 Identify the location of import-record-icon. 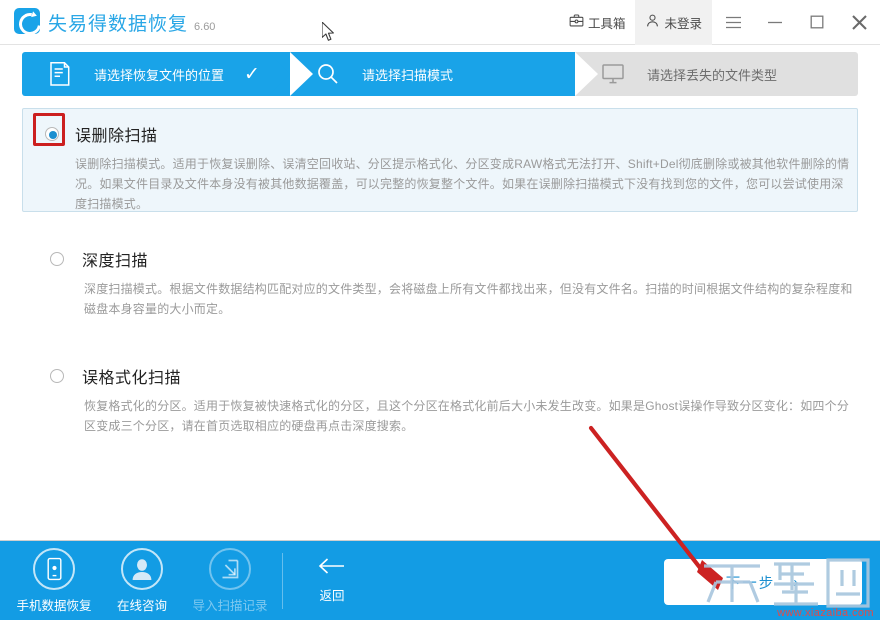
(230, 568).